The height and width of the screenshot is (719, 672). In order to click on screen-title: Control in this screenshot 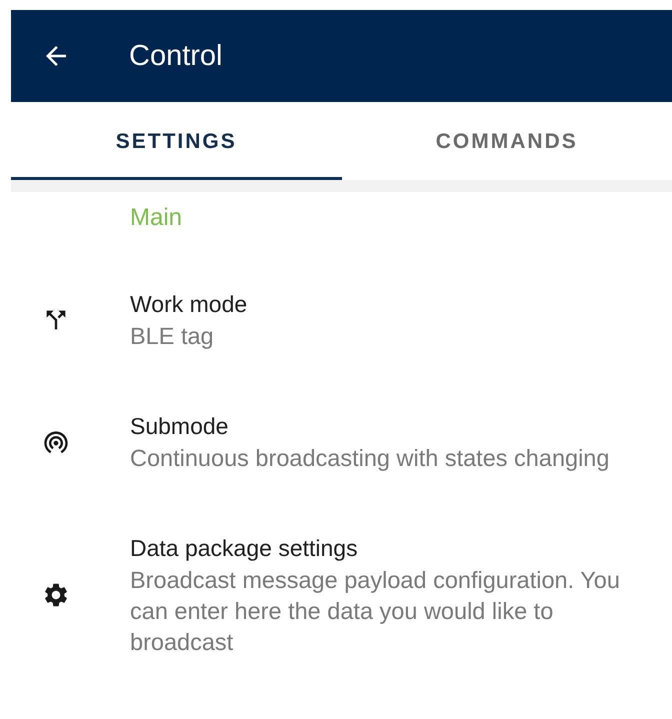, I will do `click(175, 56)`.